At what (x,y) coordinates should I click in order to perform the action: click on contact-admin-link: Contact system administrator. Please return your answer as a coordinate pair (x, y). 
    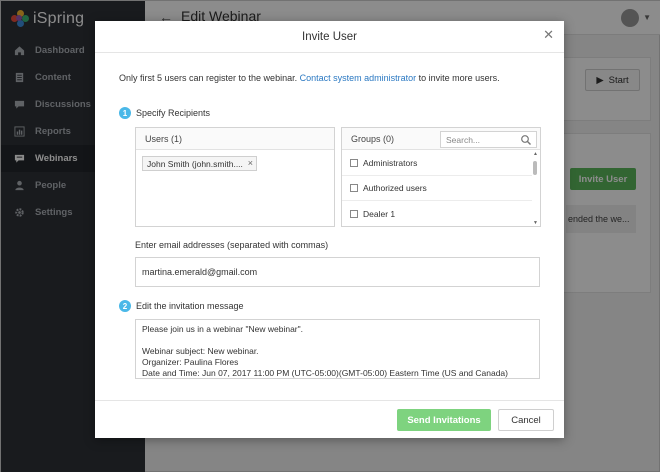
    Looking at the image, I should click on (358, 78).